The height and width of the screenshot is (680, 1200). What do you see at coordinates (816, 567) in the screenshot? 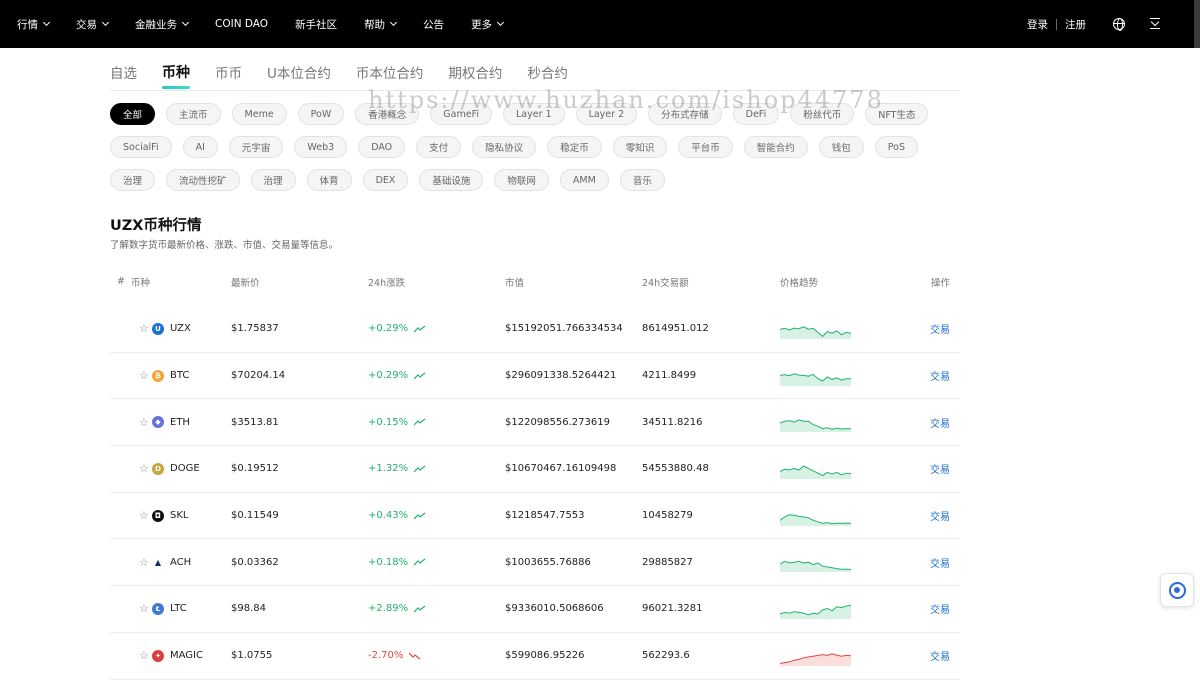
I see `price-sparkline` at bounding box center [816, 567].